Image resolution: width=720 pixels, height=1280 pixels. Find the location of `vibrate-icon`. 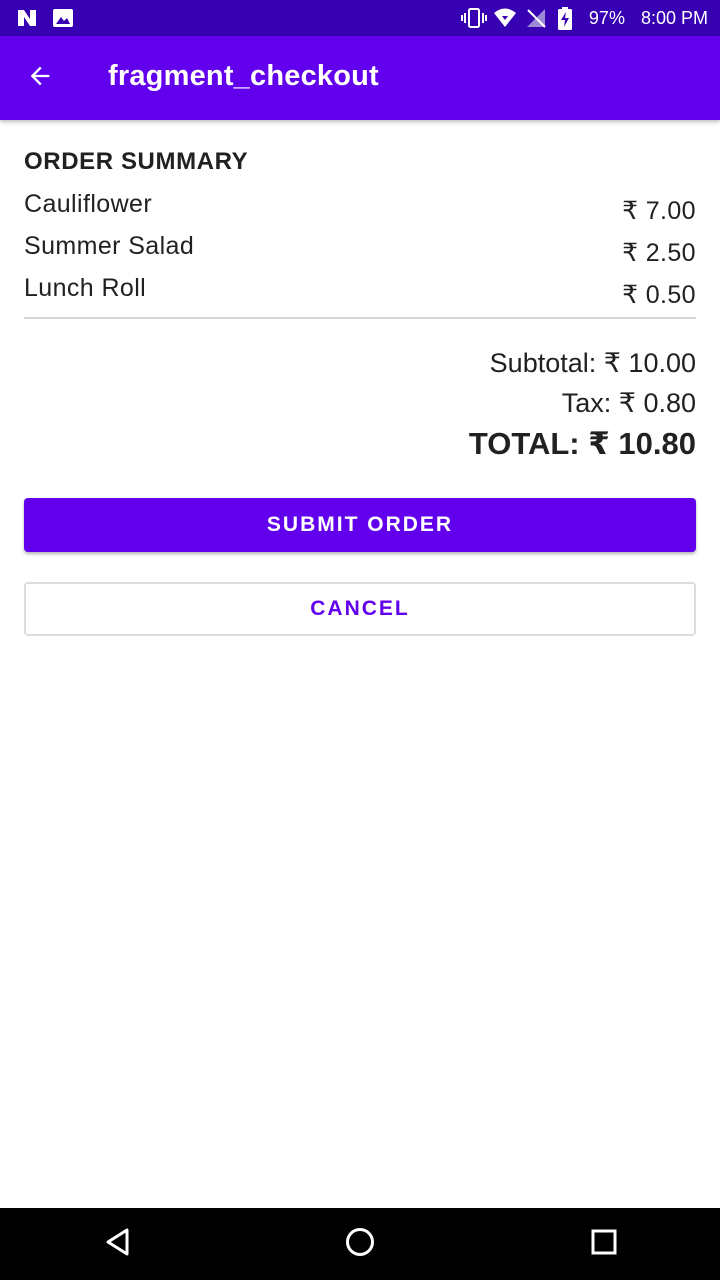

vibrate-icon is located at coordinates (473, 18).